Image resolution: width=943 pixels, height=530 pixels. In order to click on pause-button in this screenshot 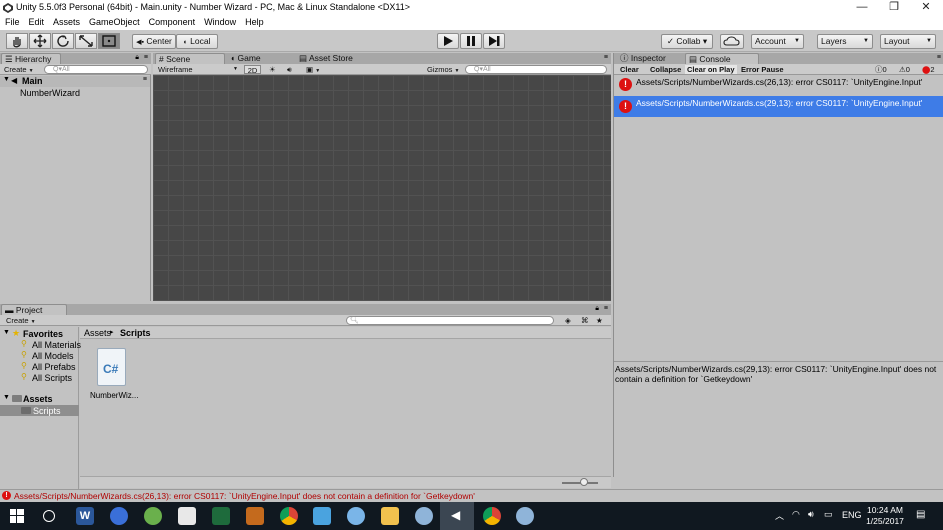, I will do `click(471, 41)`.